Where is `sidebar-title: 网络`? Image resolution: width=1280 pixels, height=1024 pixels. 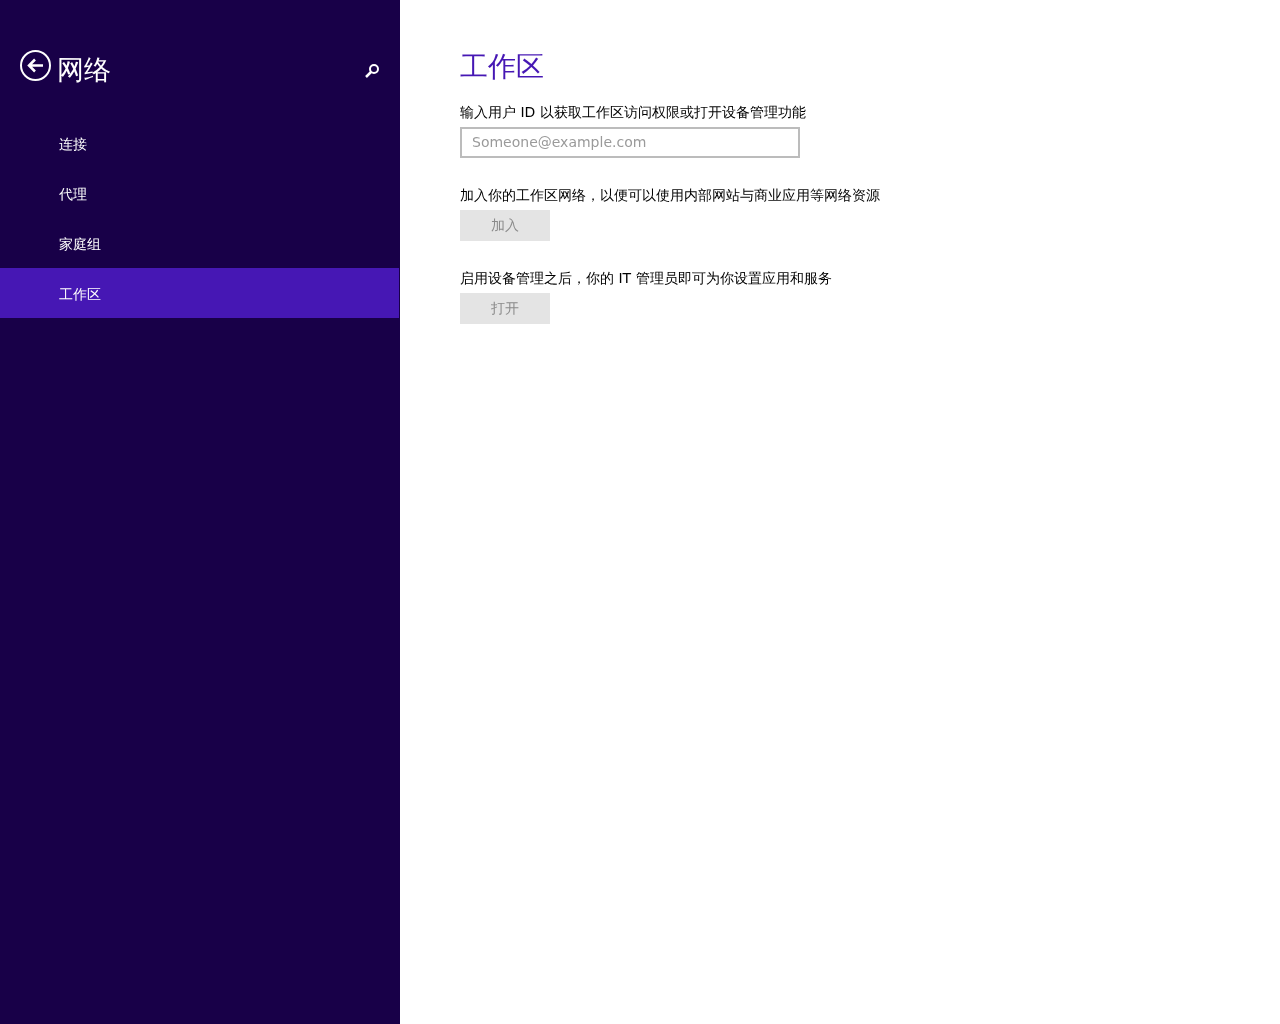
sidebar-title: 网络 is located at coordinates (84, 70).